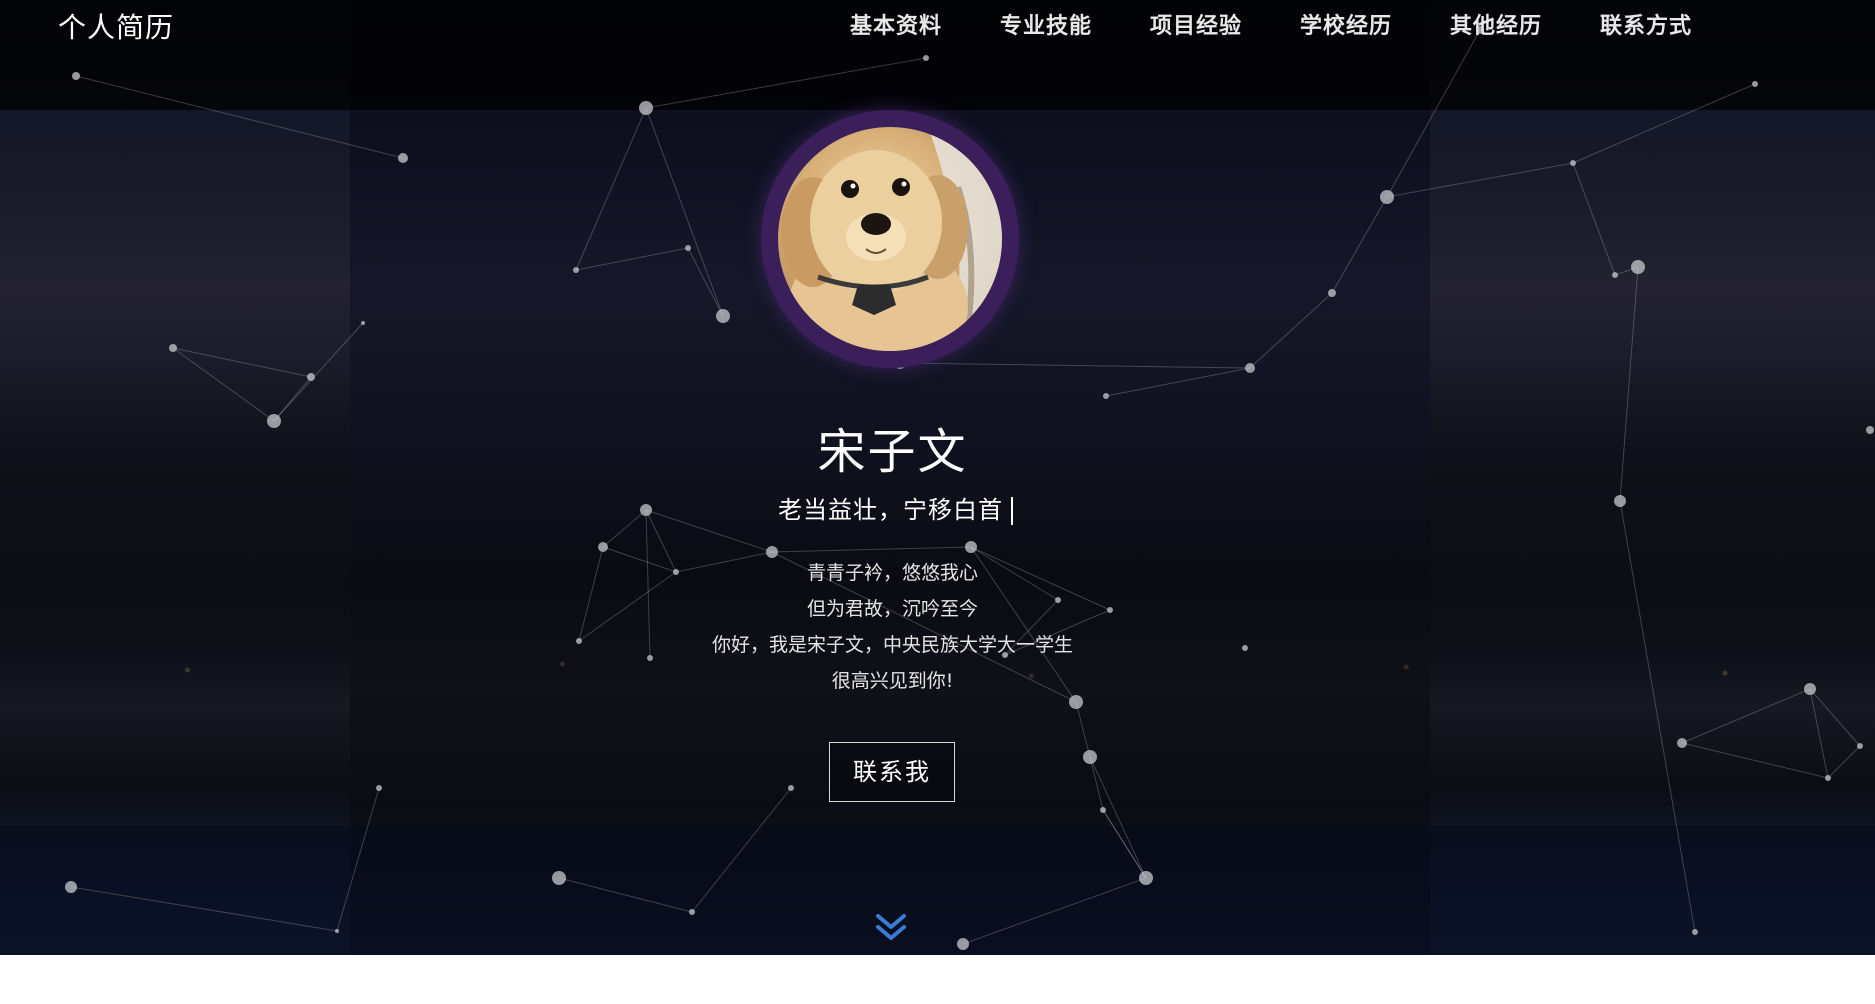 Image resolution: width=1875 pixels, height=1004 pixels. Describe the element at coordinates (1375, 24) in the screenshot. I see `nav-item-school: 学校经历` at that location.